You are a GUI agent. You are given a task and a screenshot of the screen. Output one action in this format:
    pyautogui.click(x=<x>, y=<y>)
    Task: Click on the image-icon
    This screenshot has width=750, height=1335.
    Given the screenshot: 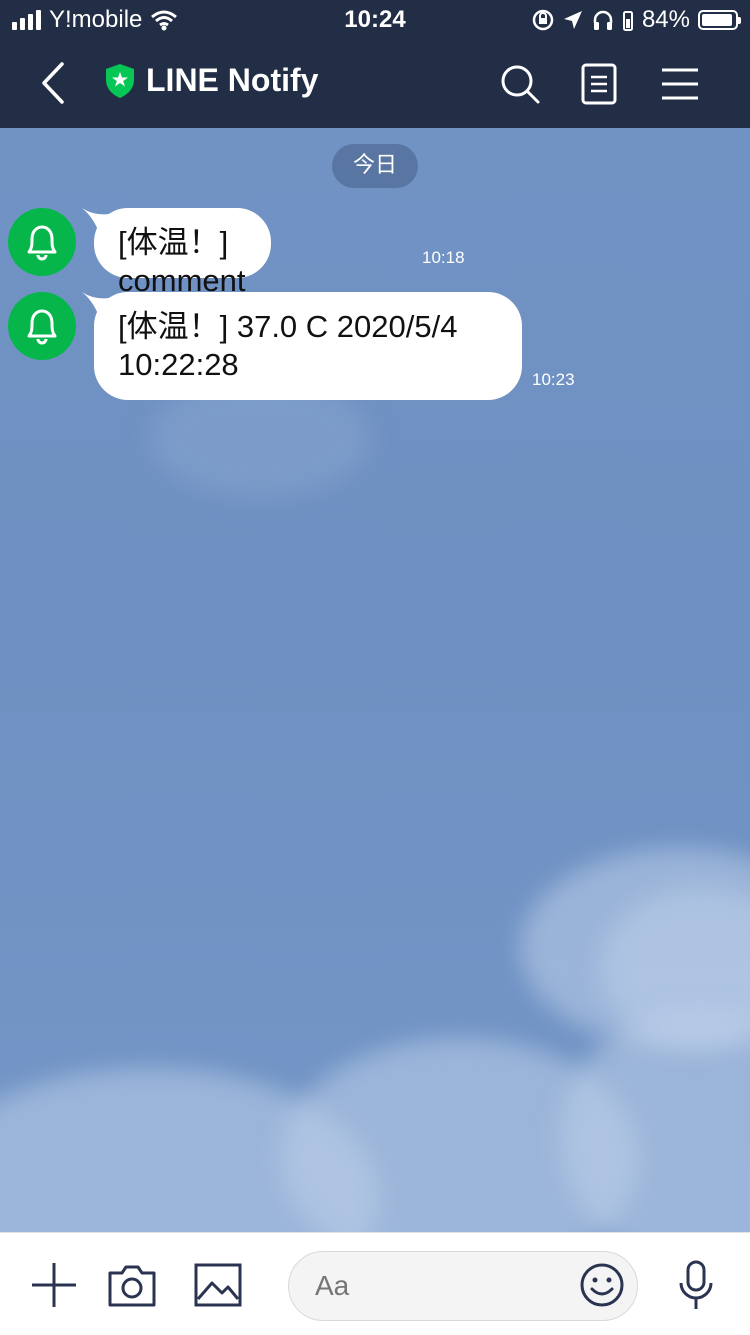 What is the action you would take?
    pyautogui.click(x=218, y=1285)
    